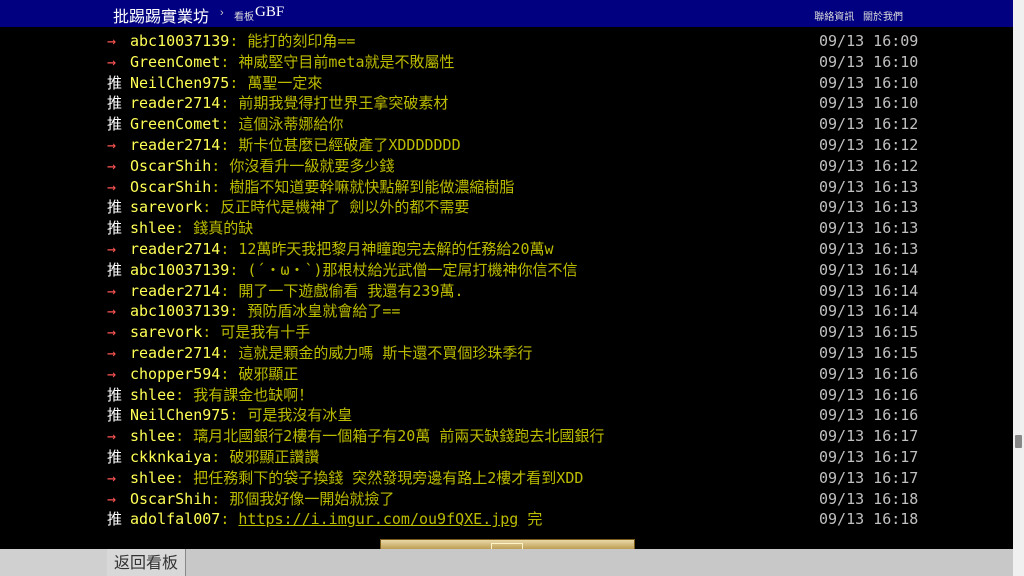  I want to click on back-to-board-button: 返回看板, so click(146, 562).